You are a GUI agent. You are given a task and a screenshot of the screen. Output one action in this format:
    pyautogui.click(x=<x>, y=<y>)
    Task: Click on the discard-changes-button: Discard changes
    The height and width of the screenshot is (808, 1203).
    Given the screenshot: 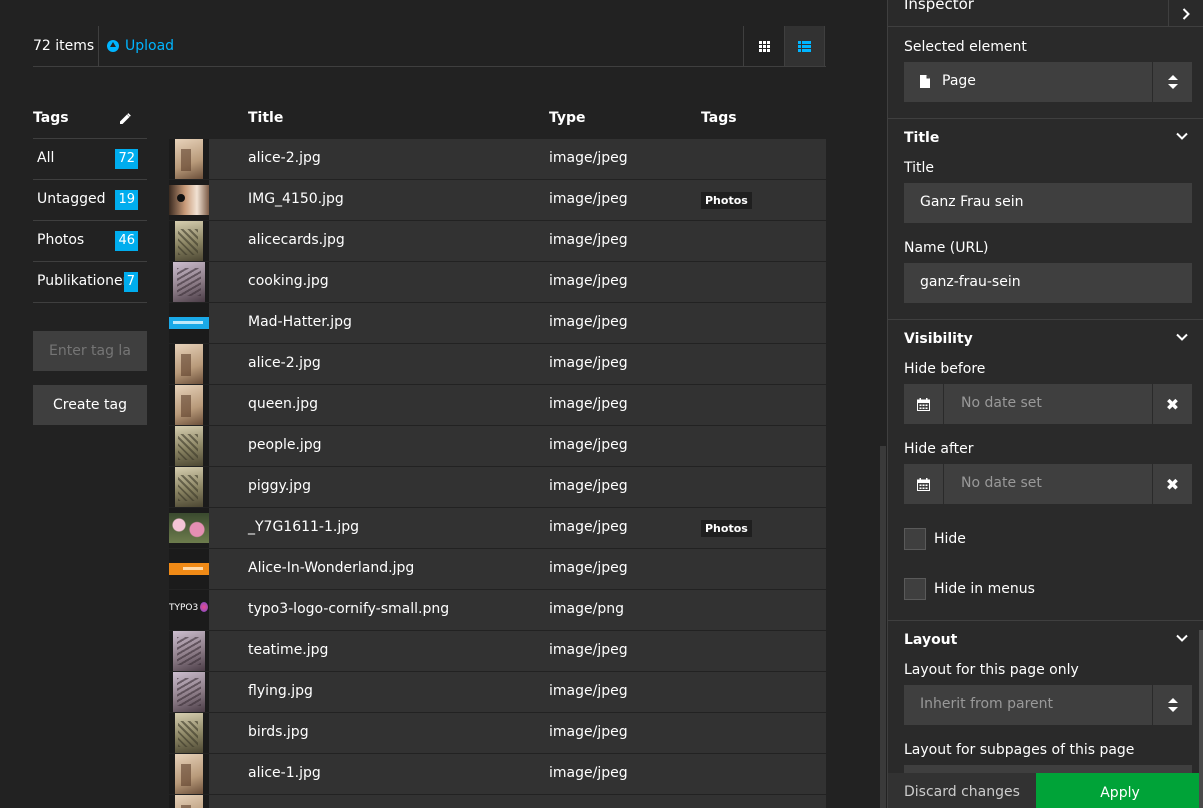 What is the action you would take?
    pyautogui.click(x=962, y=790)
    